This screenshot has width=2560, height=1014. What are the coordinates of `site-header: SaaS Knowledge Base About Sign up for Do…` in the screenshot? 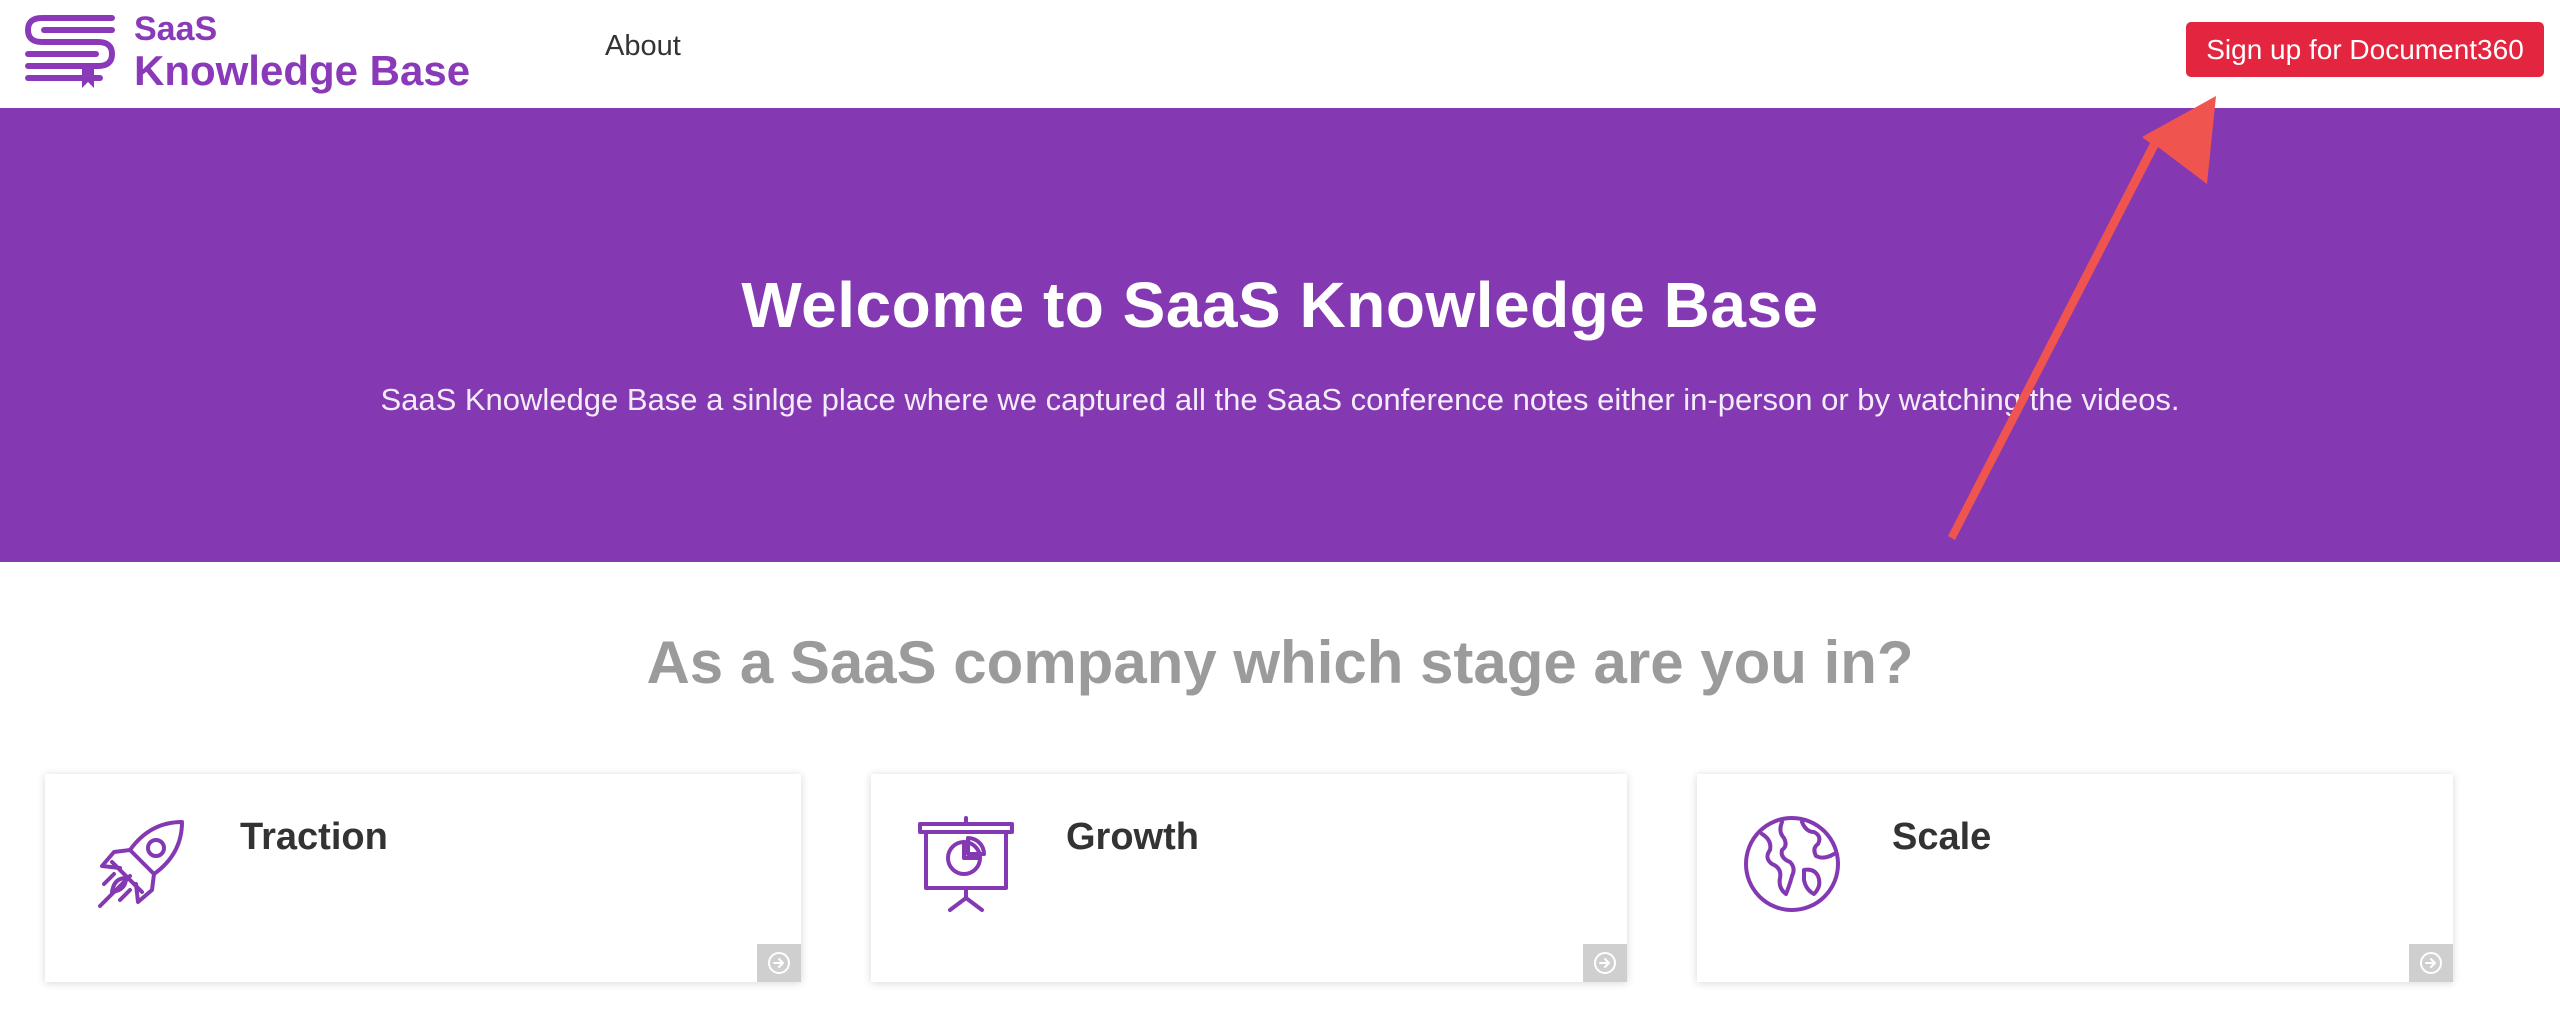 It's located at (1280, 54).